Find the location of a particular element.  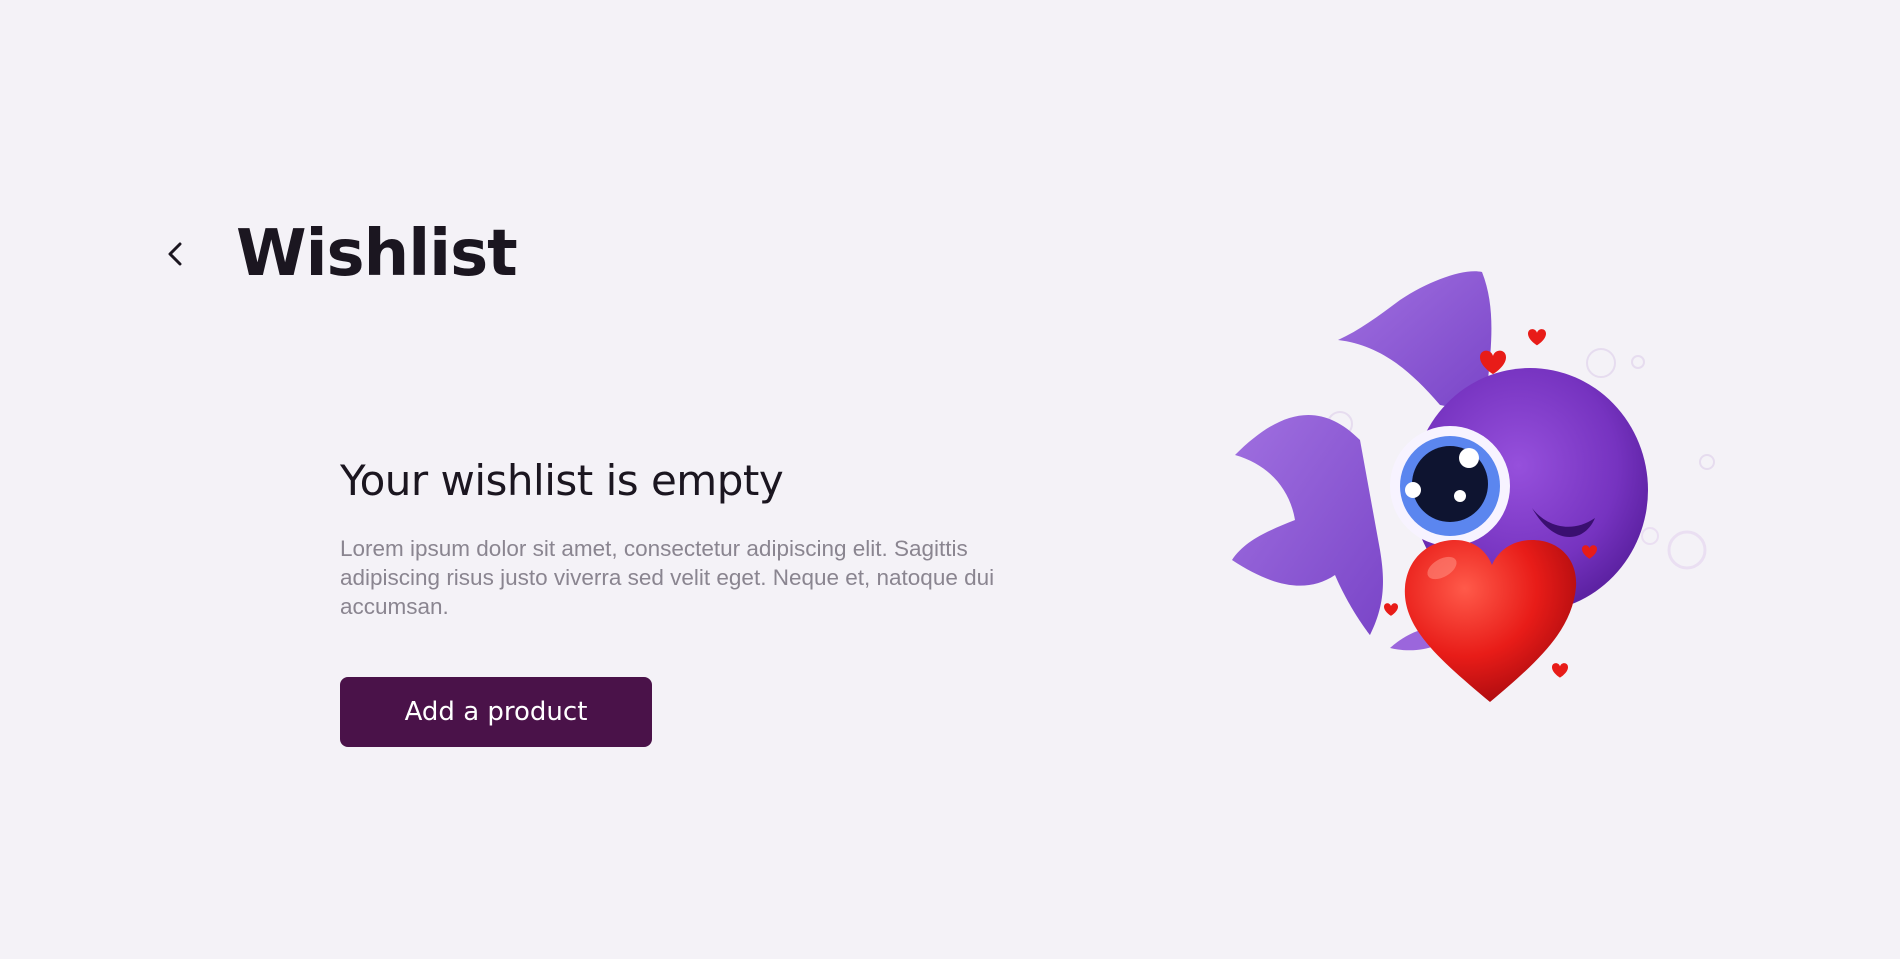

fish-with-heart-illustration is located at coordinates (1480, 490).